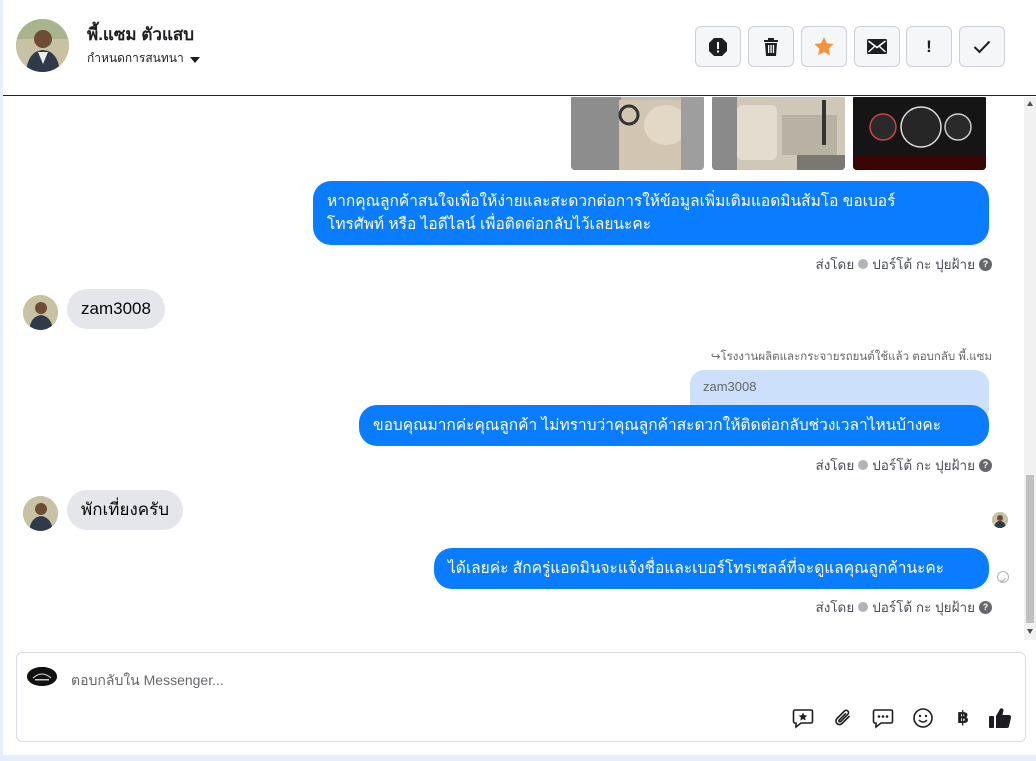 This screenshot has height=761, width=1036. Describe the element at coordinates (715, 357) in the screenshot. I see `reply-arrow-icon: ↪` at that location.